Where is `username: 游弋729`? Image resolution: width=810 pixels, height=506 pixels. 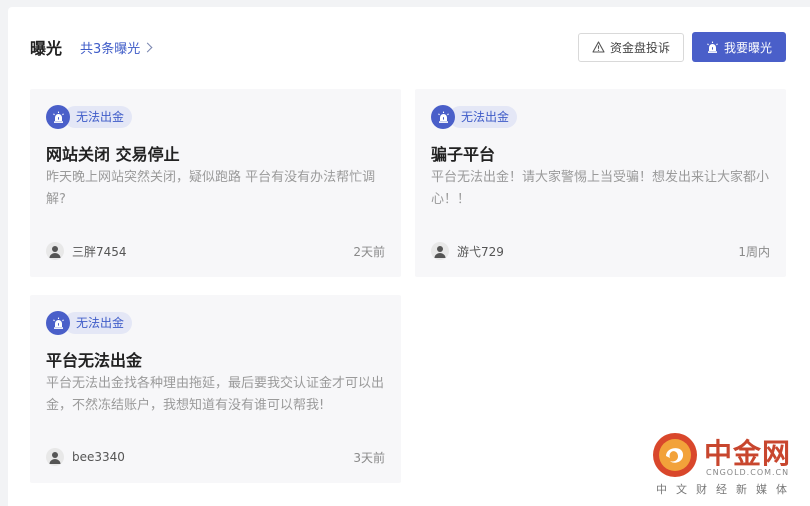 username: 游弋729 is located at coordinates (480, 251).